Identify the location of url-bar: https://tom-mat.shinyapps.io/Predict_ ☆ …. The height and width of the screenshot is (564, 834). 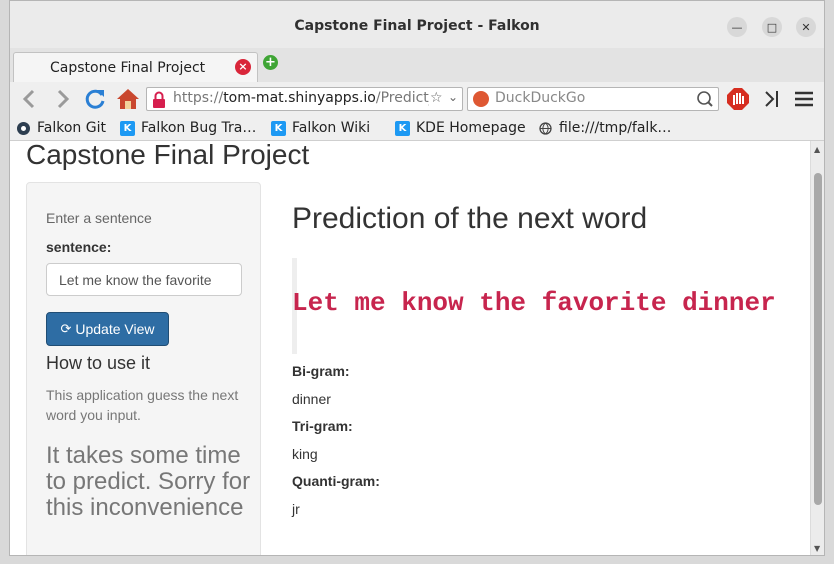
(304, 99).